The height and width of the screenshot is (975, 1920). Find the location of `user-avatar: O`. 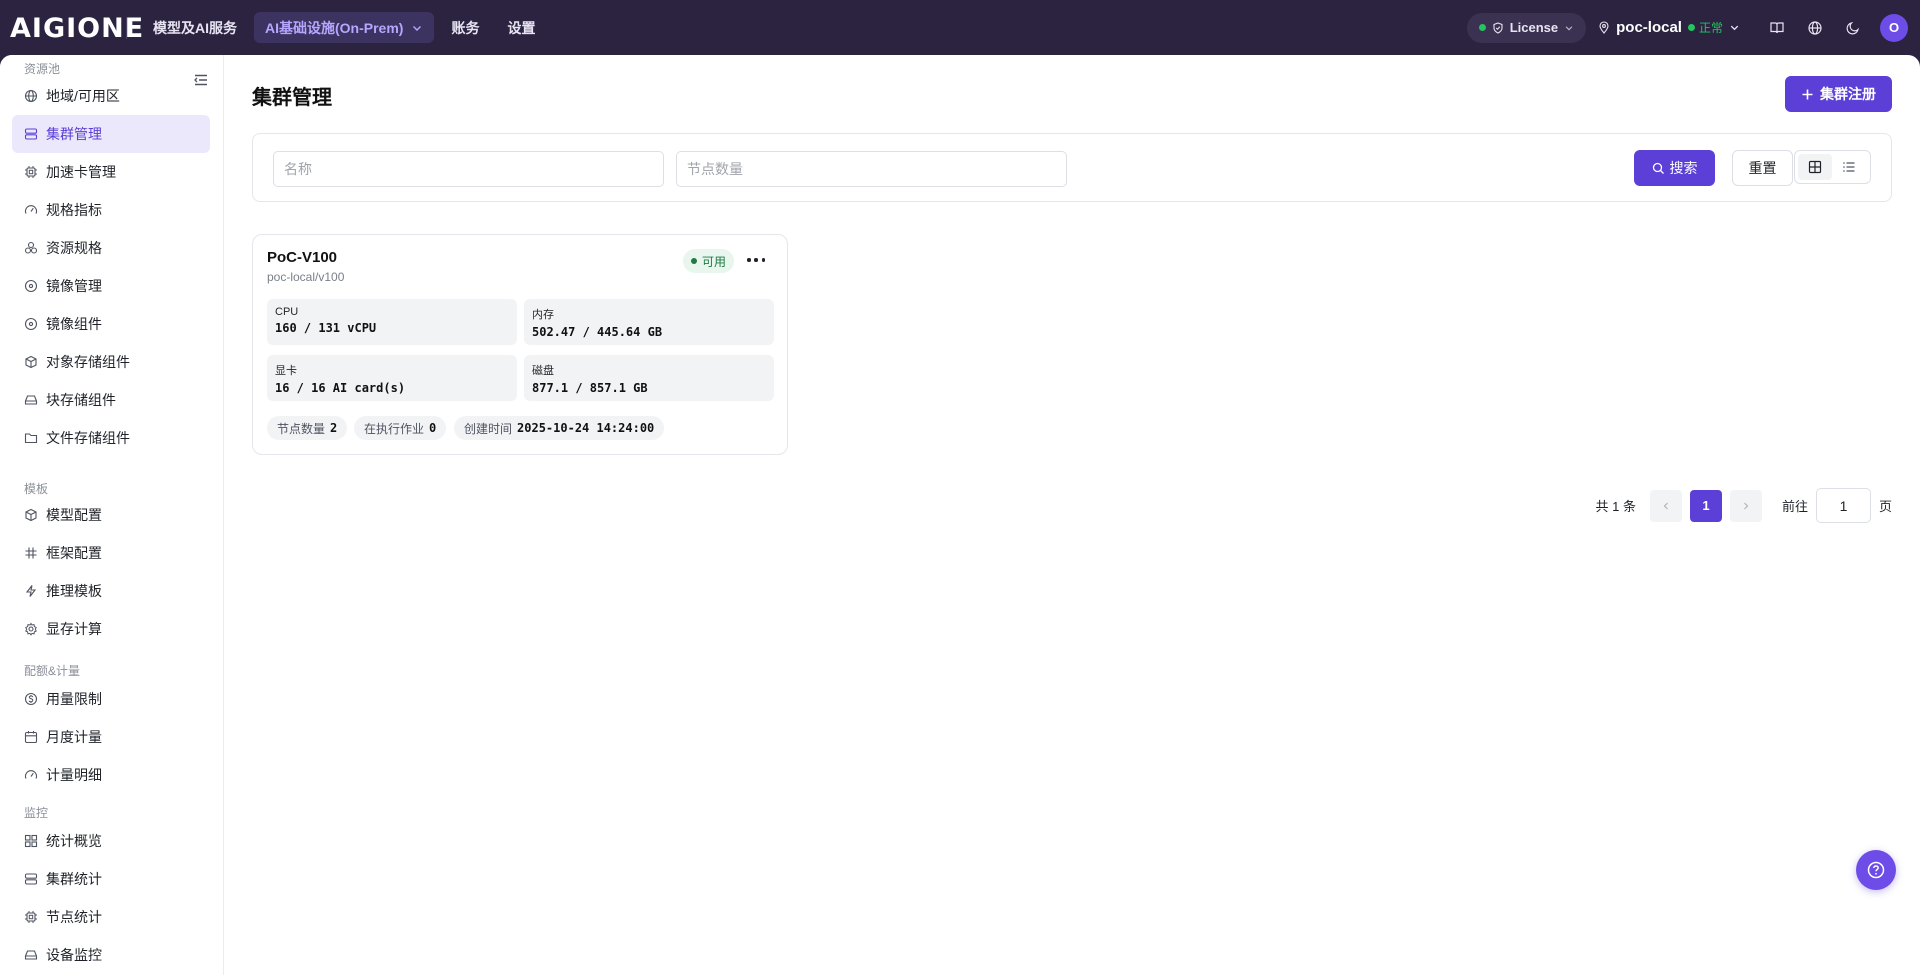

user-avatar: O is located at coordinates (1894, 27).